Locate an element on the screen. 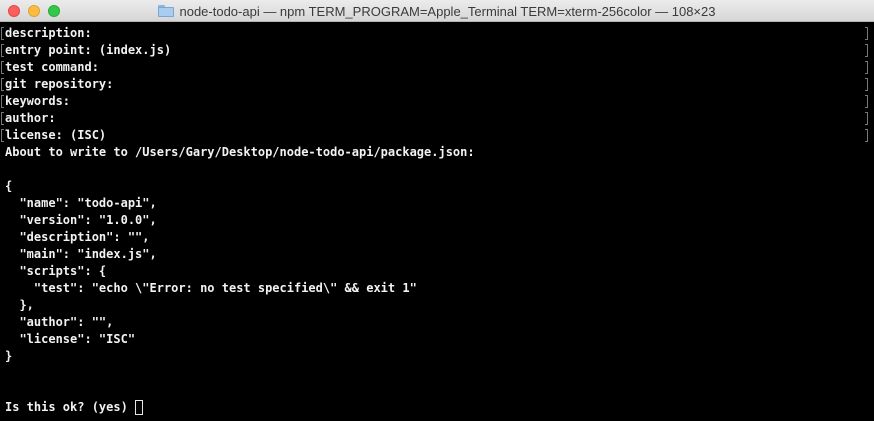  terminal-line: { is located at coordinates (9, 186).